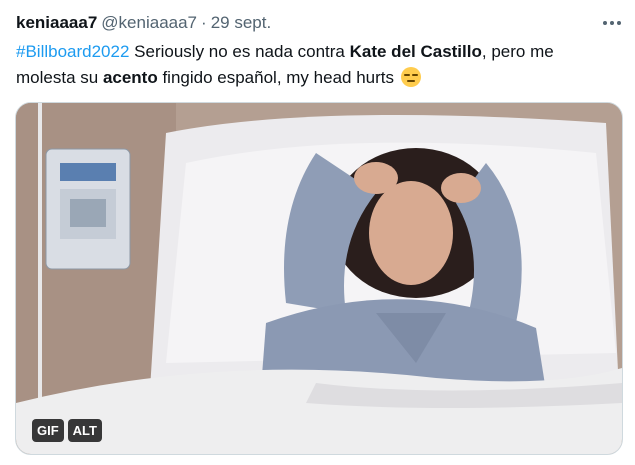 This screenshot has height=465, width=635. Describe the element at coordinates (604, 23) in the screenshot. I see `more-options-icon` at that location.